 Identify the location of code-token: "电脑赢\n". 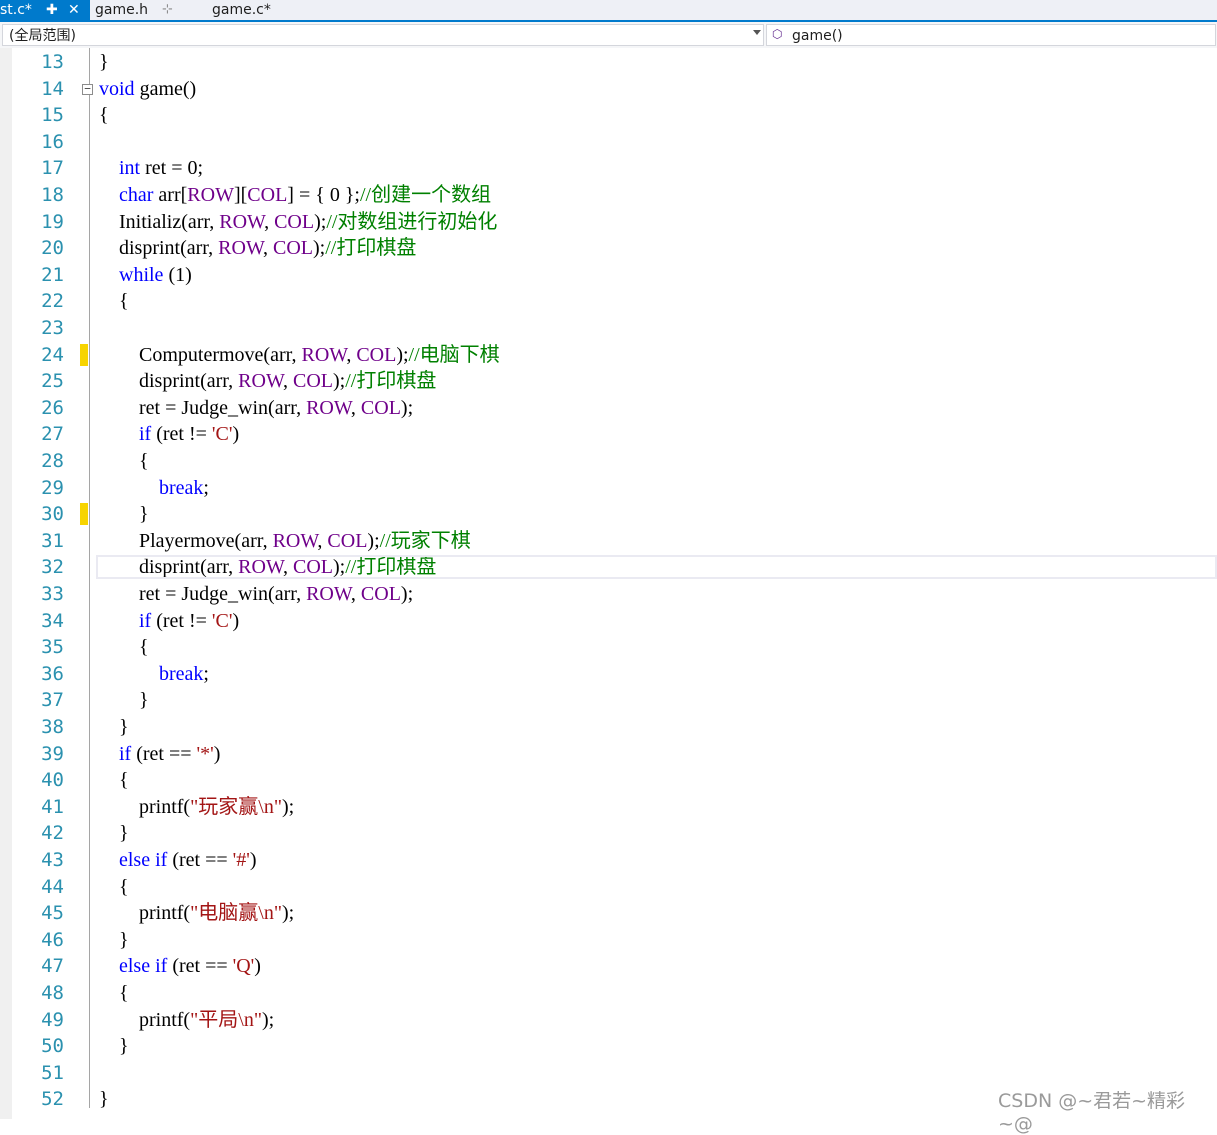
(236, 913).